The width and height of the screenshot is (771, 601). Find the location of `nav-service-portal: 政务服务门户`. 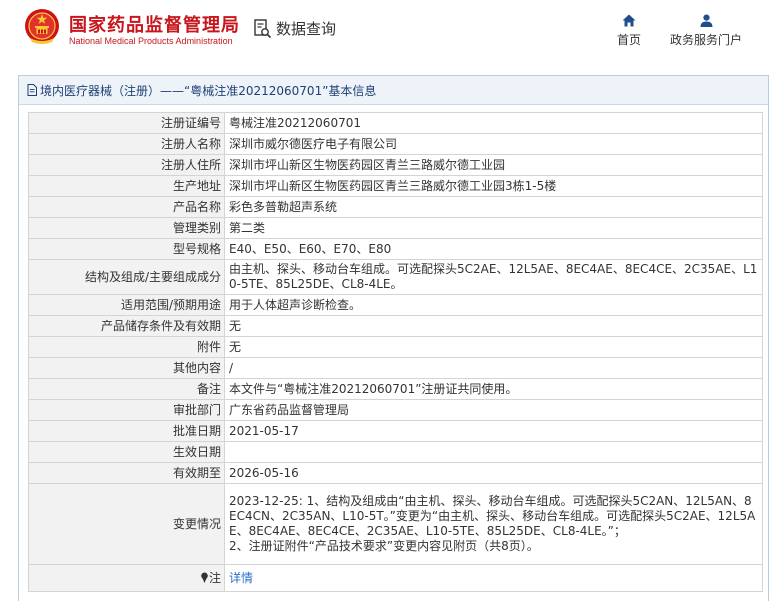

nav-service-portal: 政务服务门户 is located at coordinates (706, 31).